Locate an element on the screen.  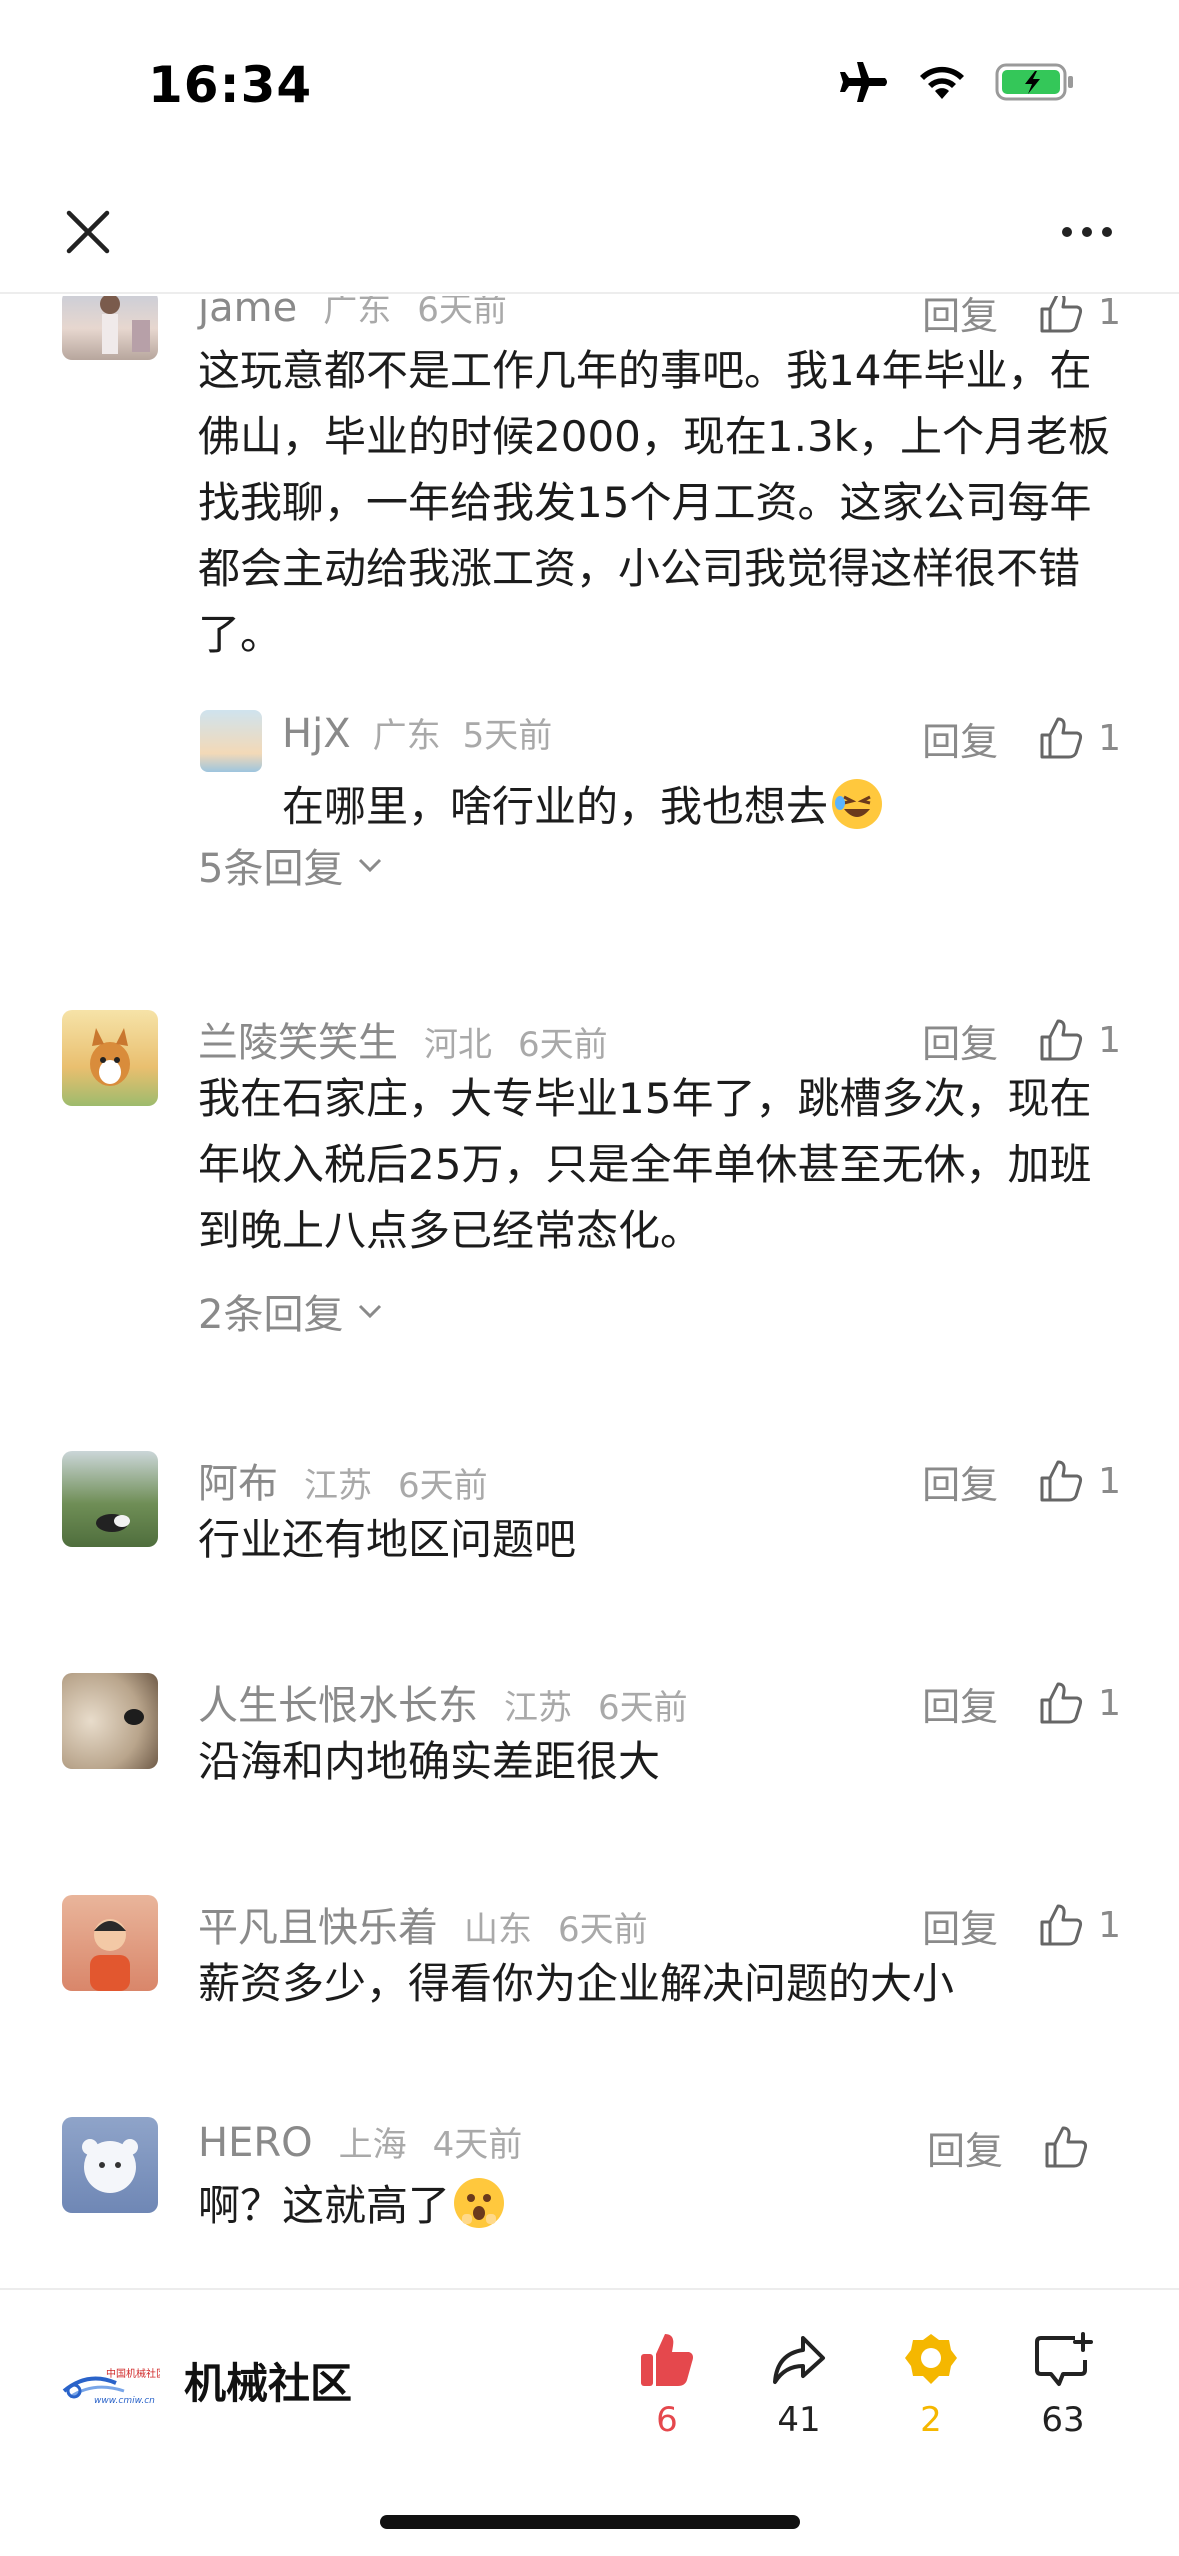
comment-actions: 回复 is located at coordinates (1024, 2147).